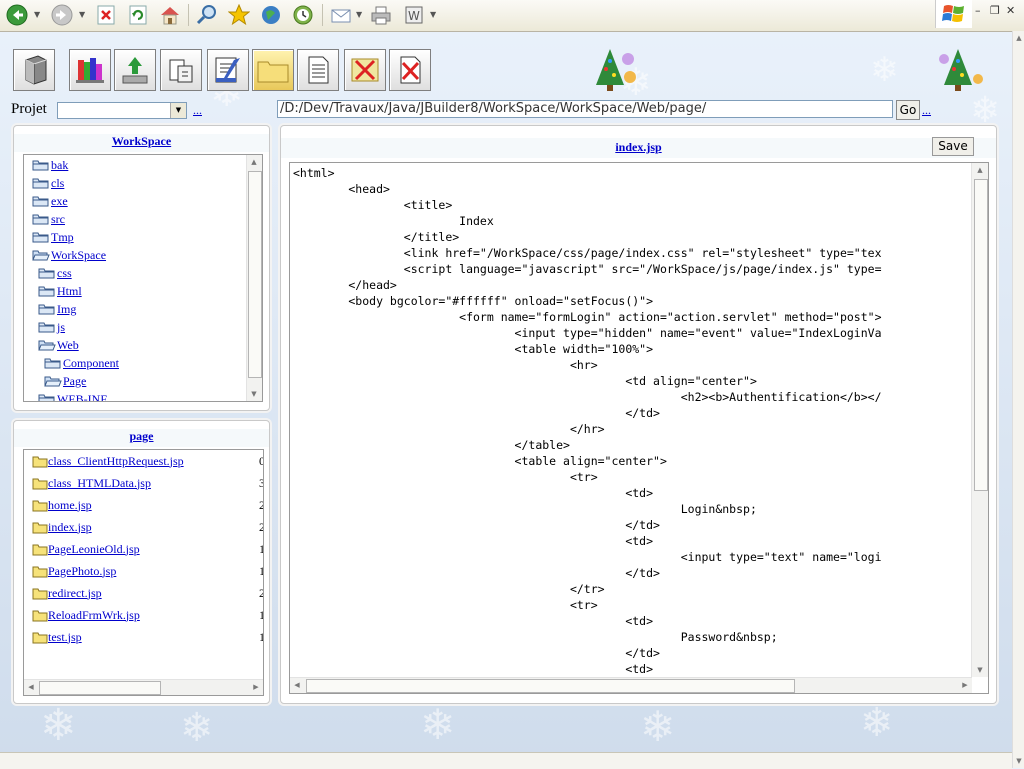 This screenshot has height=769, width=1024. I want to click on minimize-button: –, so click(978, 10).